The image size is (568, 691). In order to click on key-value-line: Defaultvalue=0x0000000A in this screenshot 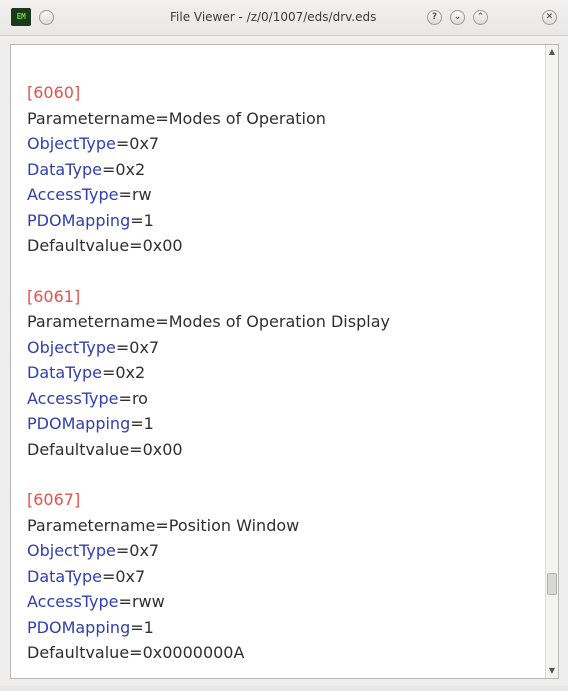, I will do `click(282, 653)`.